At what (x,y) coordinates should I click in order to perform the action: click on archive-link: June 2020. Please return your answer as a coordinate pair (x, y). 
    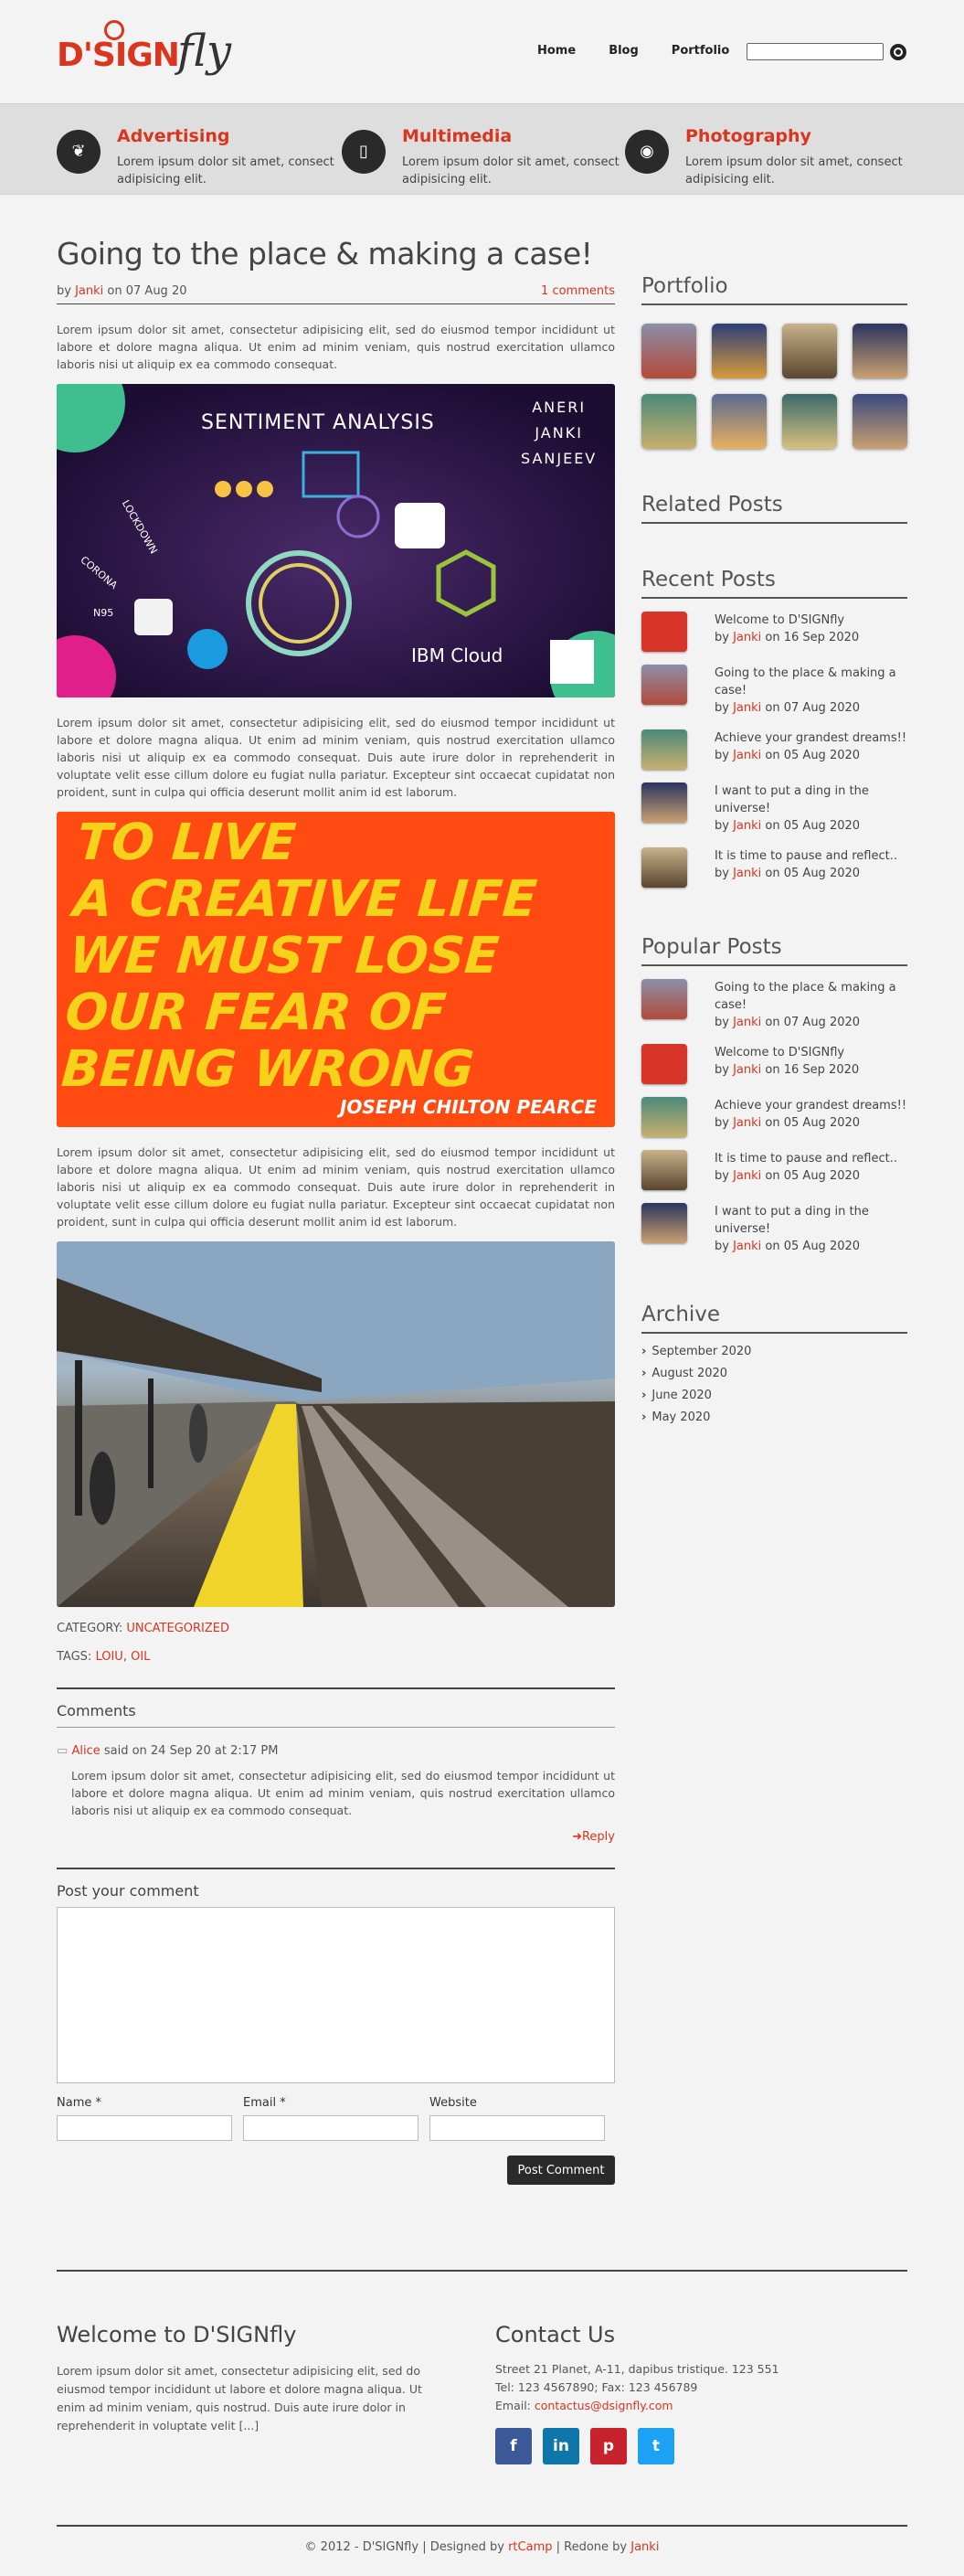
    Looking at the image, I should click on (774, 1395).